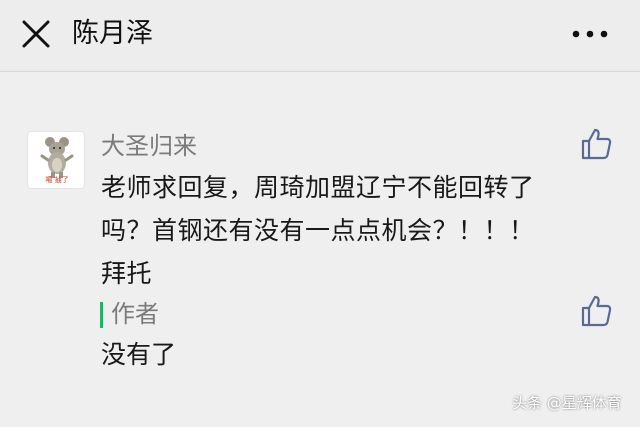  What do you see at coordinates (135, 314) in the screenshot?
I see `author-label: 作者` at bounding box center [135, 314].